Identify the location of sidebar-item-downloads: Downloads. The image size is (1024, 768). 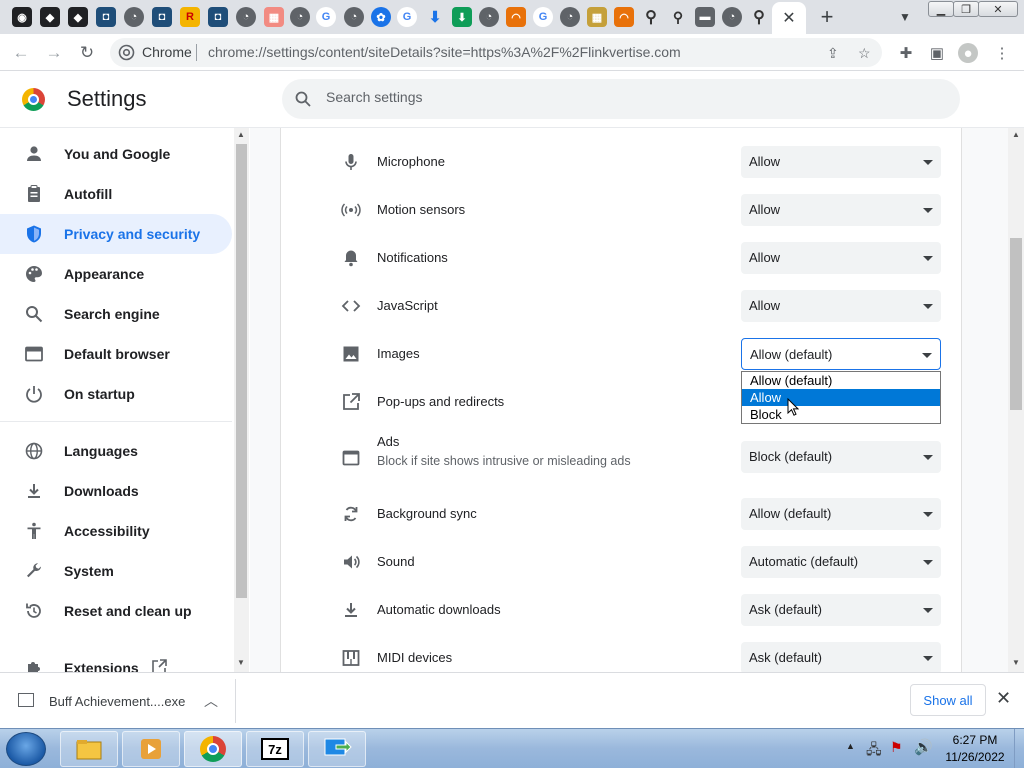
(116, 491).